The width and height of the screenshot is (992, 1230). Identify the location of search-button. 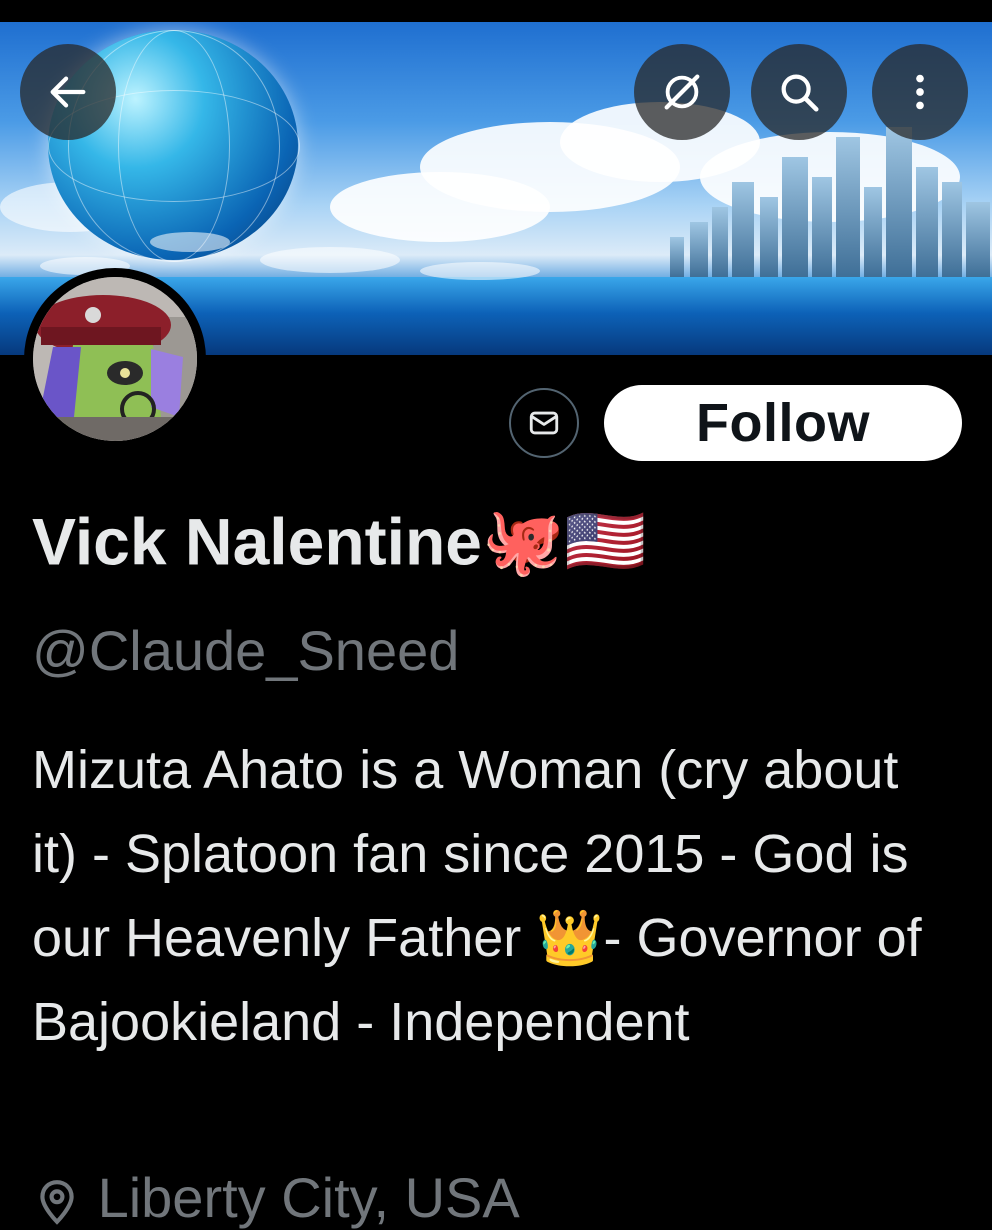
(799, 92).